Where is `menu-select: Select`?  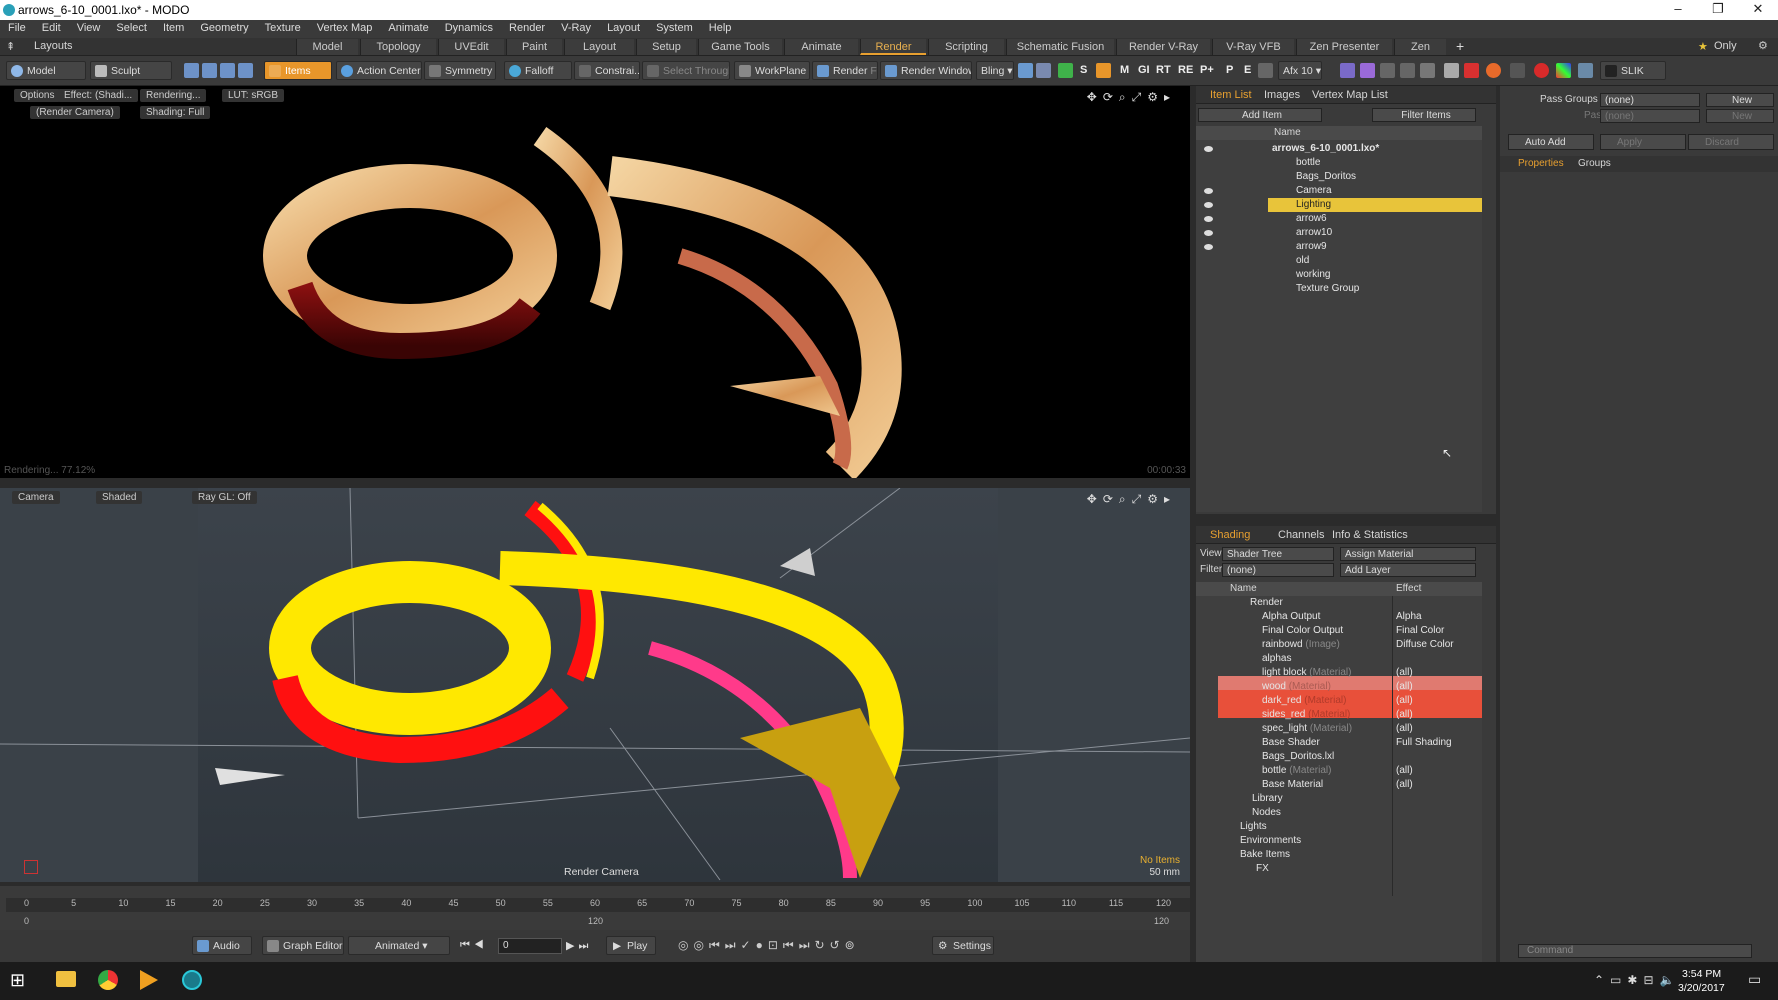
menu-select: Select is located at coordinates (131, 29).